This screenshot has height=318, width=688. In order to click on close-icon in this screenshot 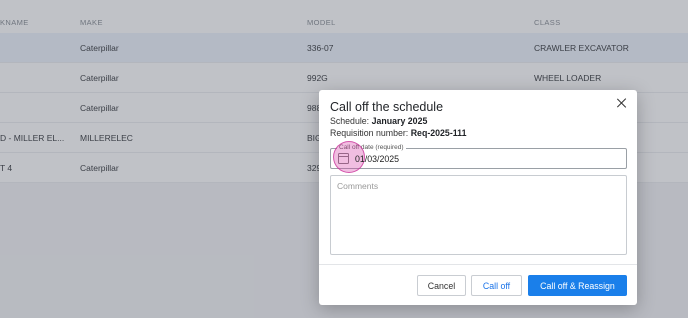, I will do `click(622, 103)`.